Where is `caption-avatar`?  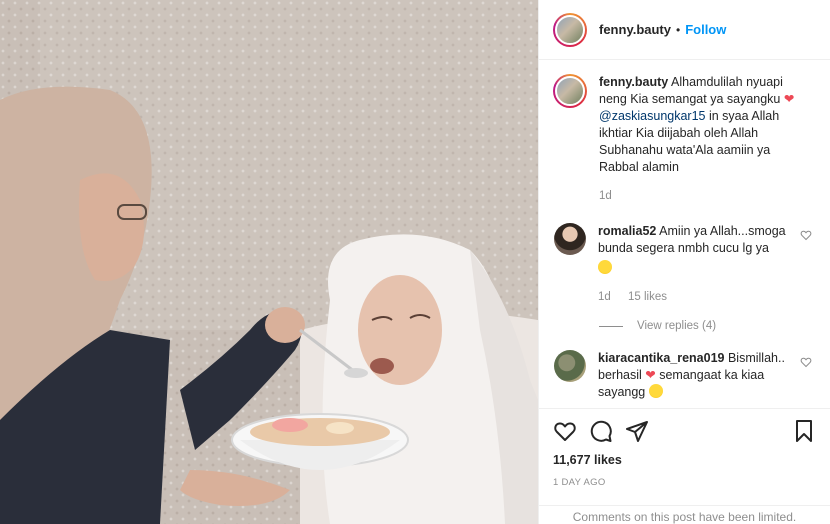 caption-avatar is located at coordinates (570, 91).